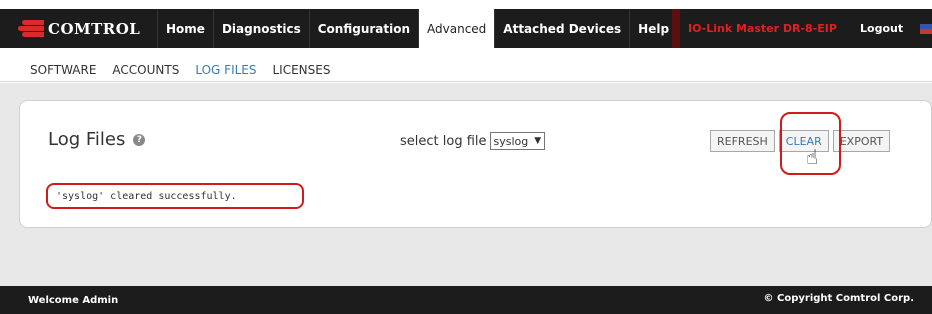 Image resolution: width=932 pixels, height=314 pixels. Describe the element at coordinates (225, 69) in the screenshot. I see `subnav-log-files: LOG FILES` at that location.